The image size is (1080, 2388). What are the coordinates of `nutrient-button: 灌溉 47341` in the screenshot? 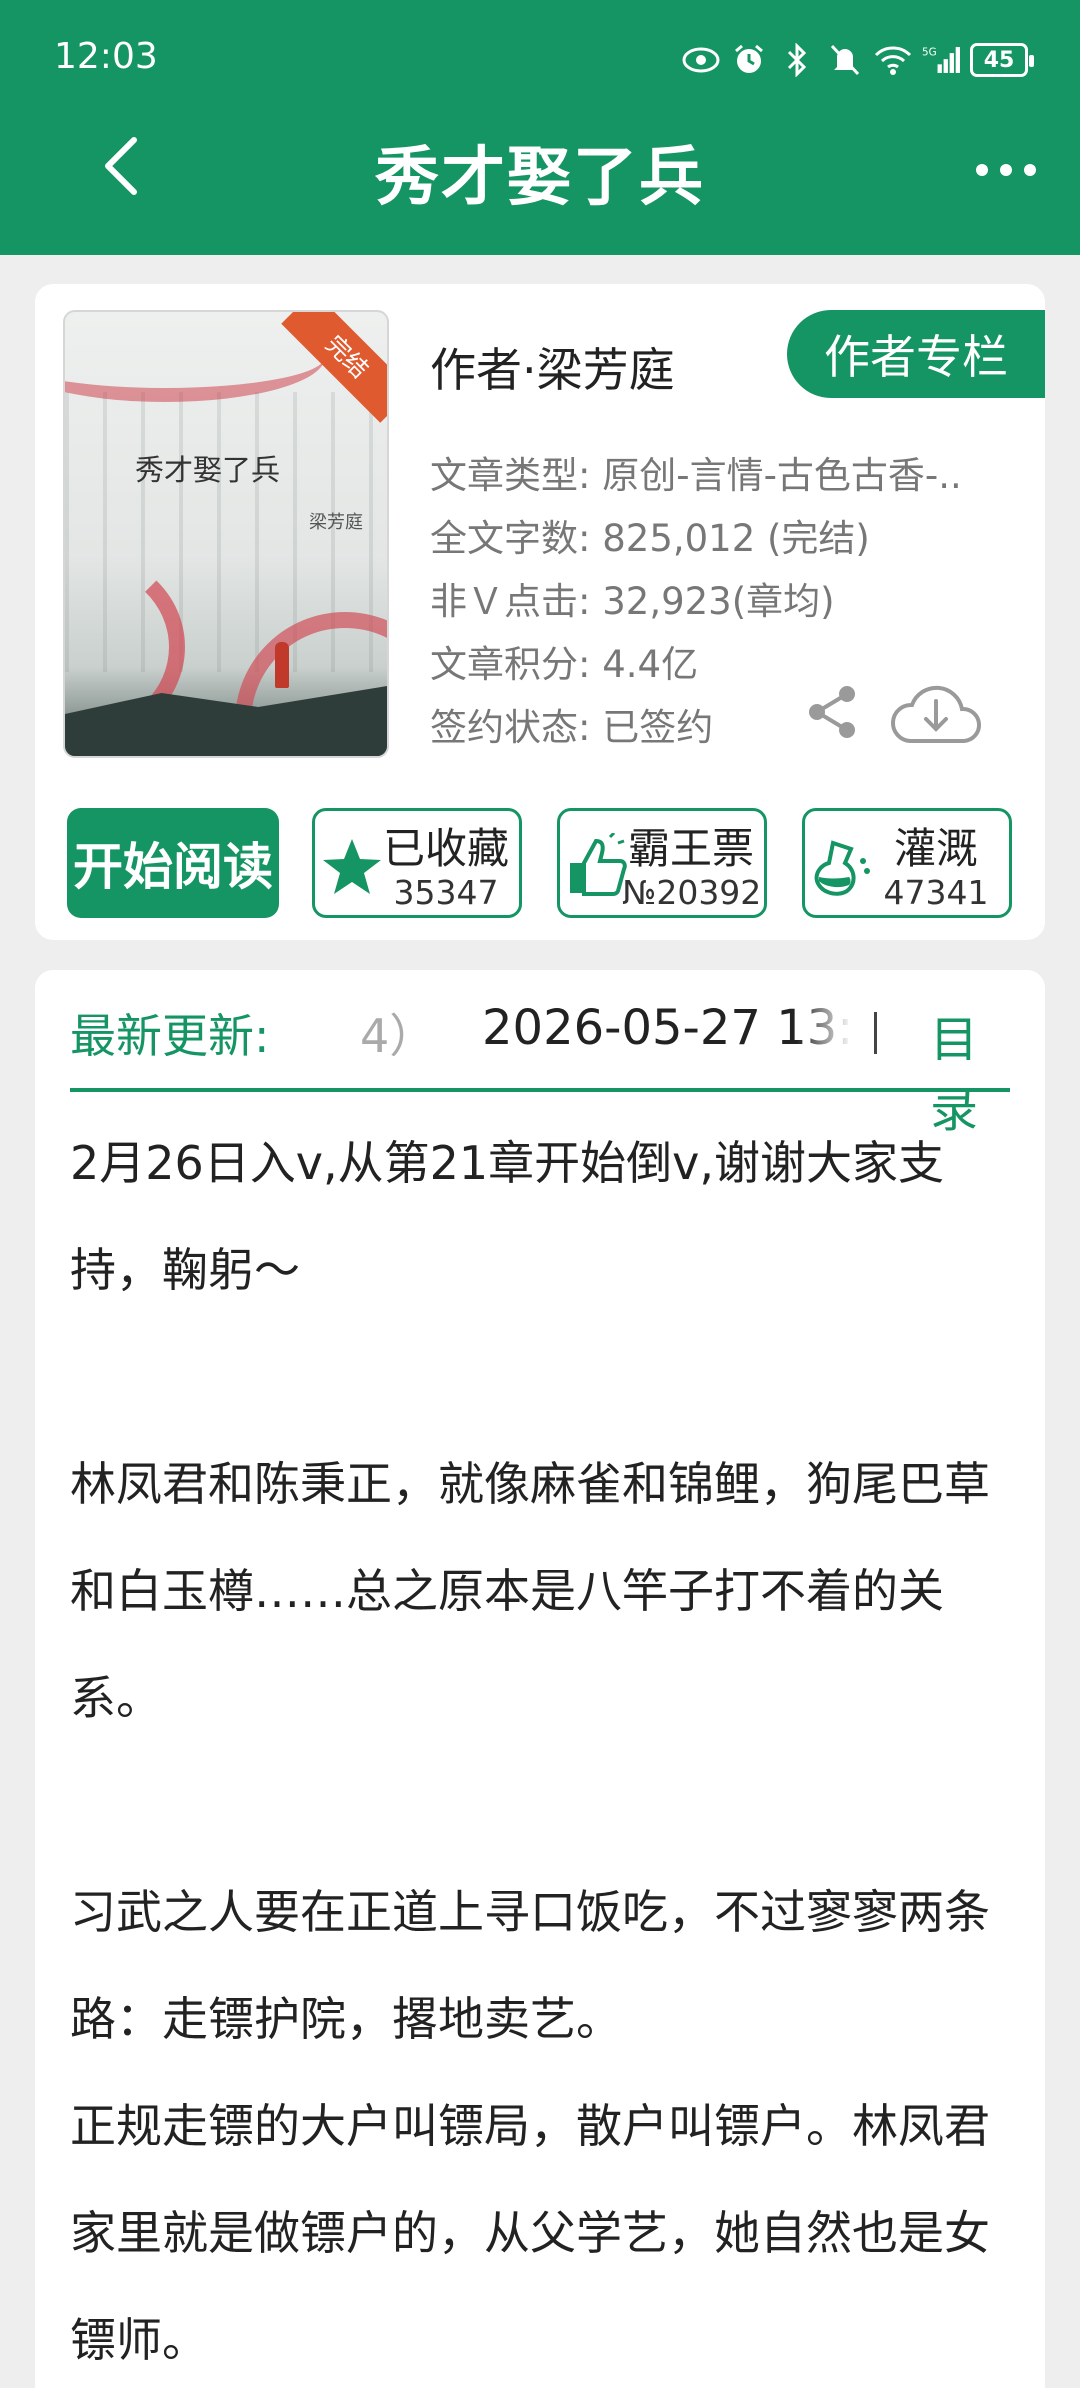 It's located at (907, 863).